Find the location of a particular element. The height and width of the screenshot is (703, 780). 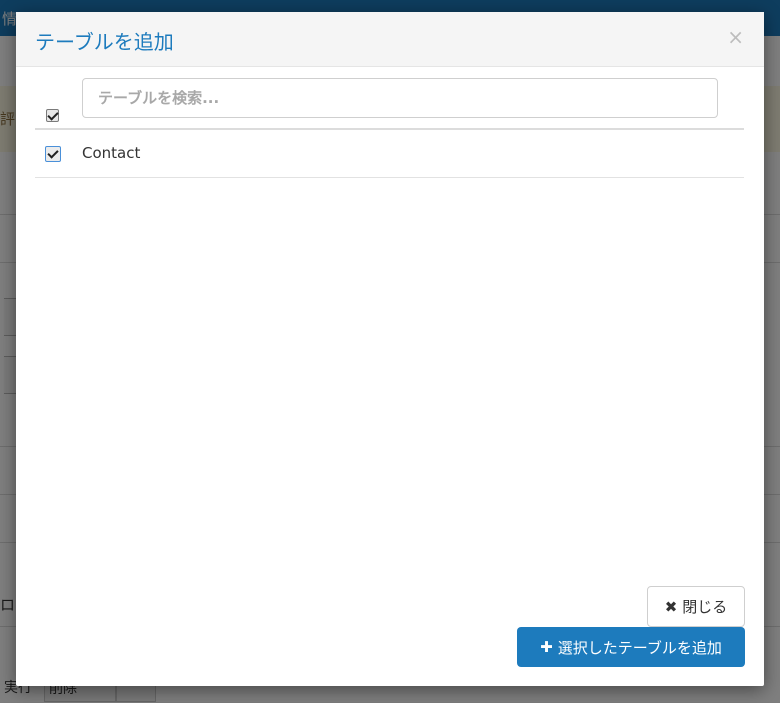

select-all-checkbox is located at coordinates (52, 115).